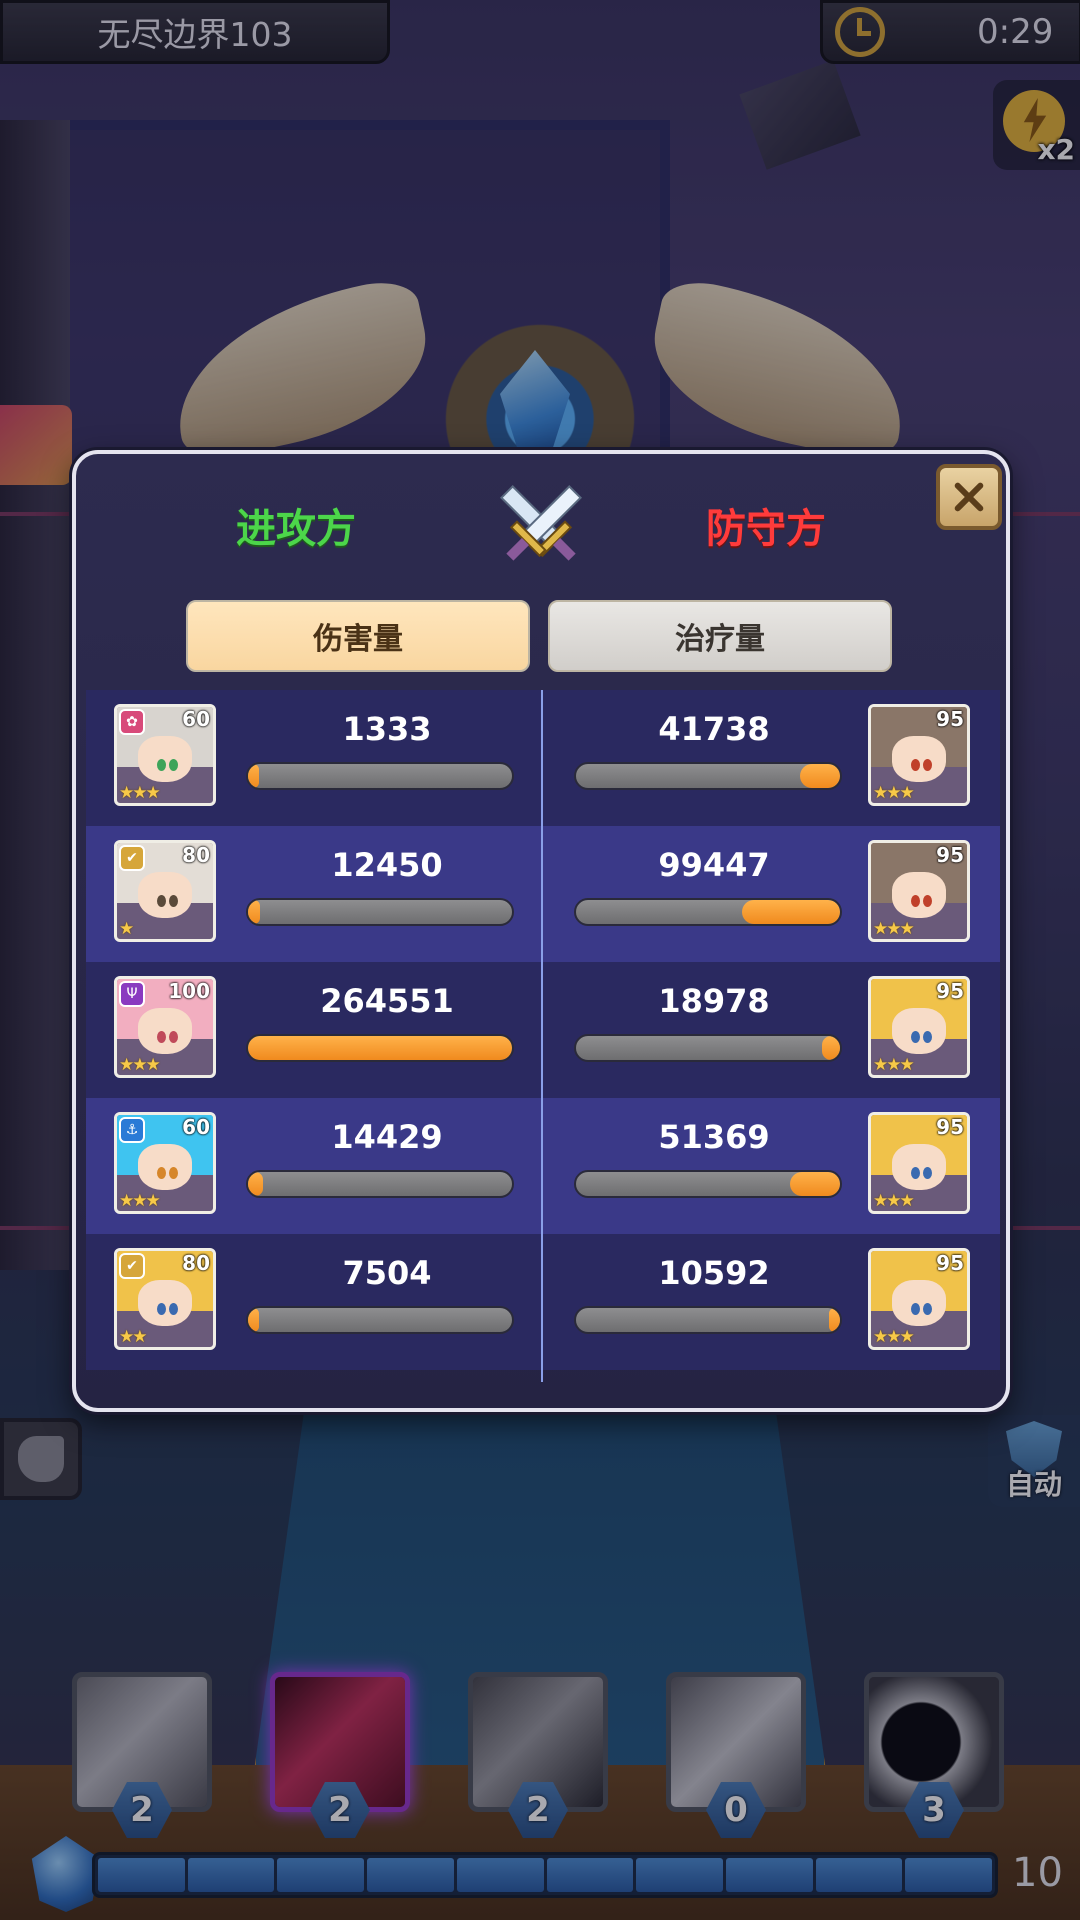  What do you see at coordinates (969, 497) in the screenshot?
I see `close-button` at bounding box center [969, 497].